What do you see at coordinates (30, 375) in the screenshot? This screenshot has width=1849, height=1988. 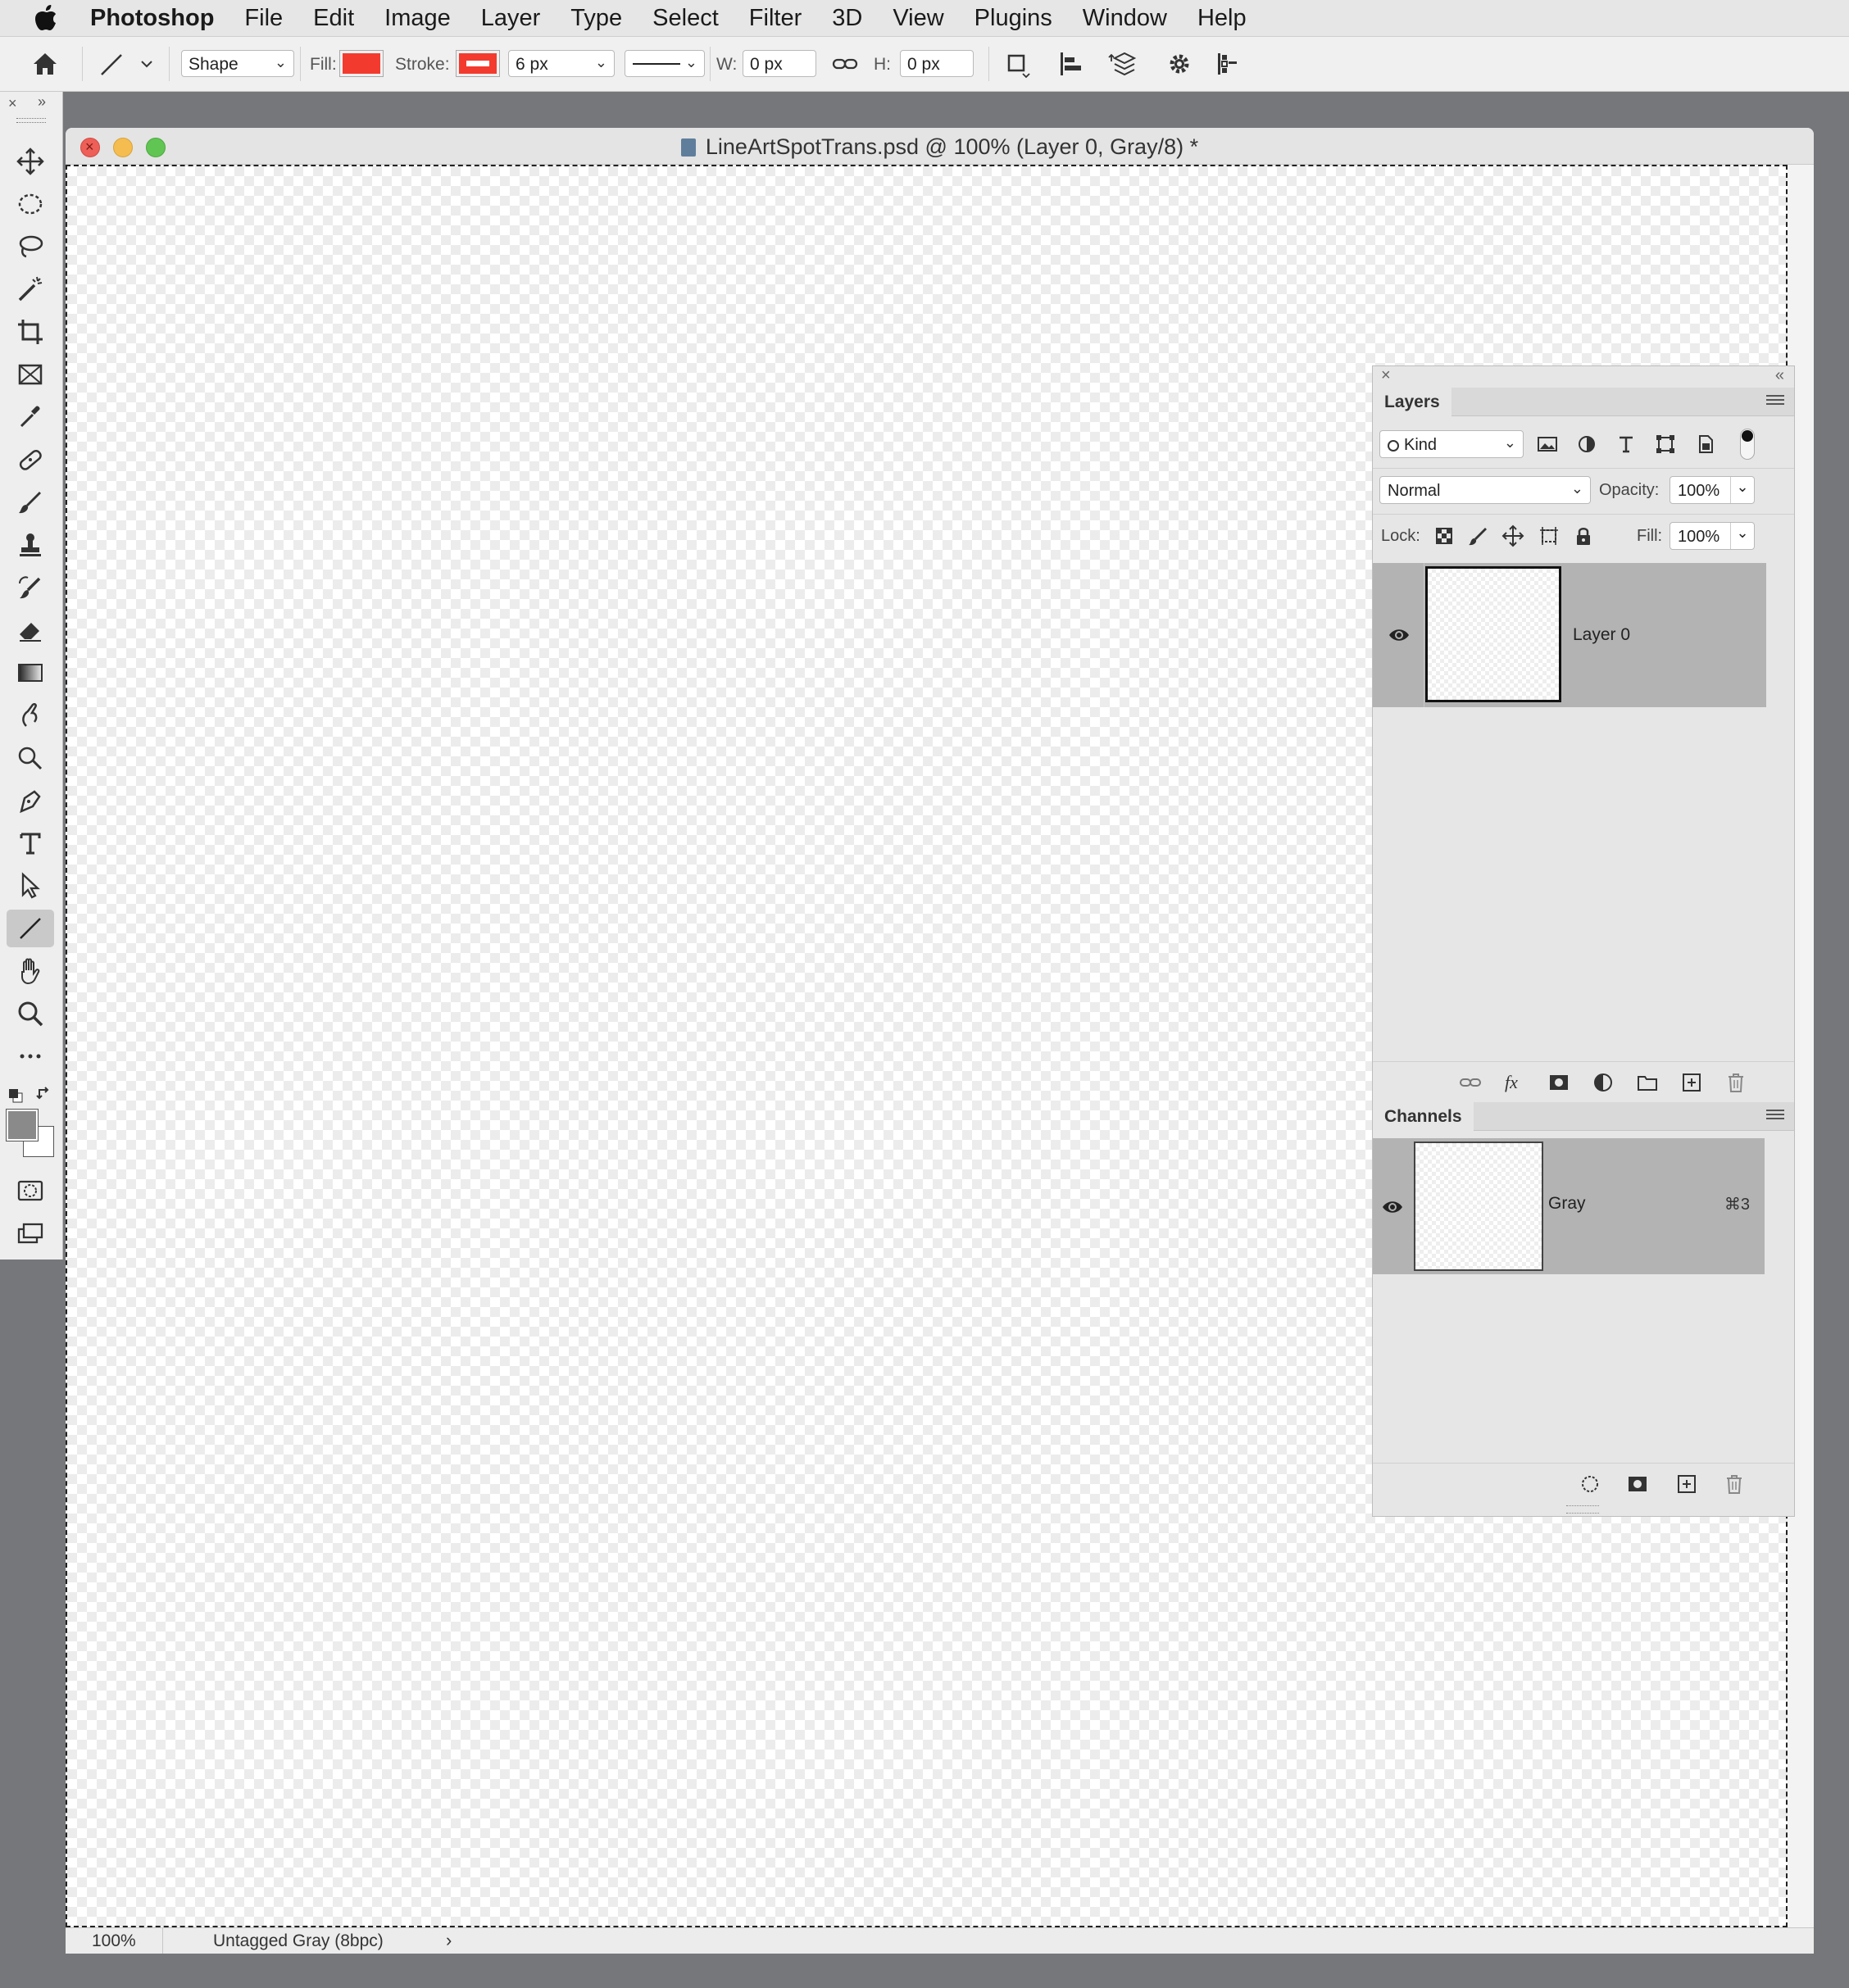 I see `frame-tool` at bounding box center [30, 375].